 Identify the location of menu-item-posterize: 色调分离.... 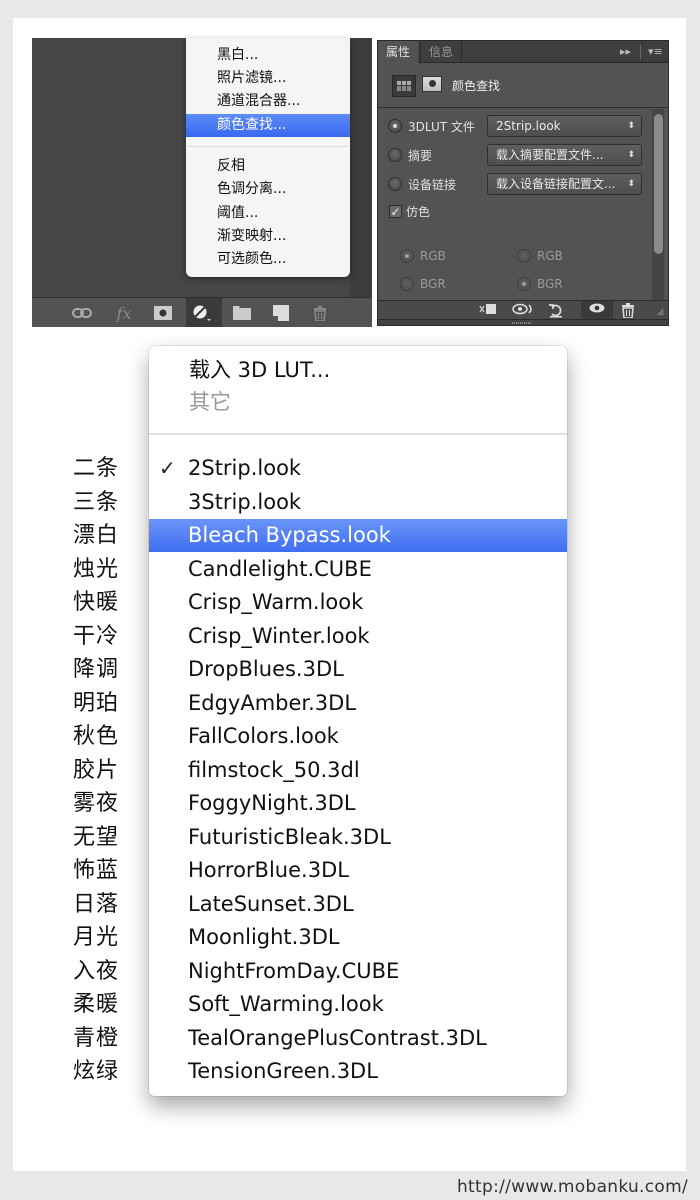
(268, 189).